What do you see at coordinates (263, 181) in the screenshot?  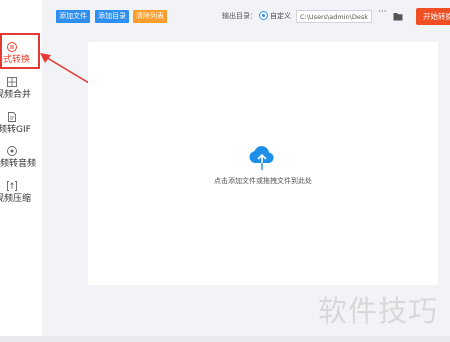 I see `drop-hint-text: 点击添加文件或拖拽文件到此处` at bounding box center [263, 181].